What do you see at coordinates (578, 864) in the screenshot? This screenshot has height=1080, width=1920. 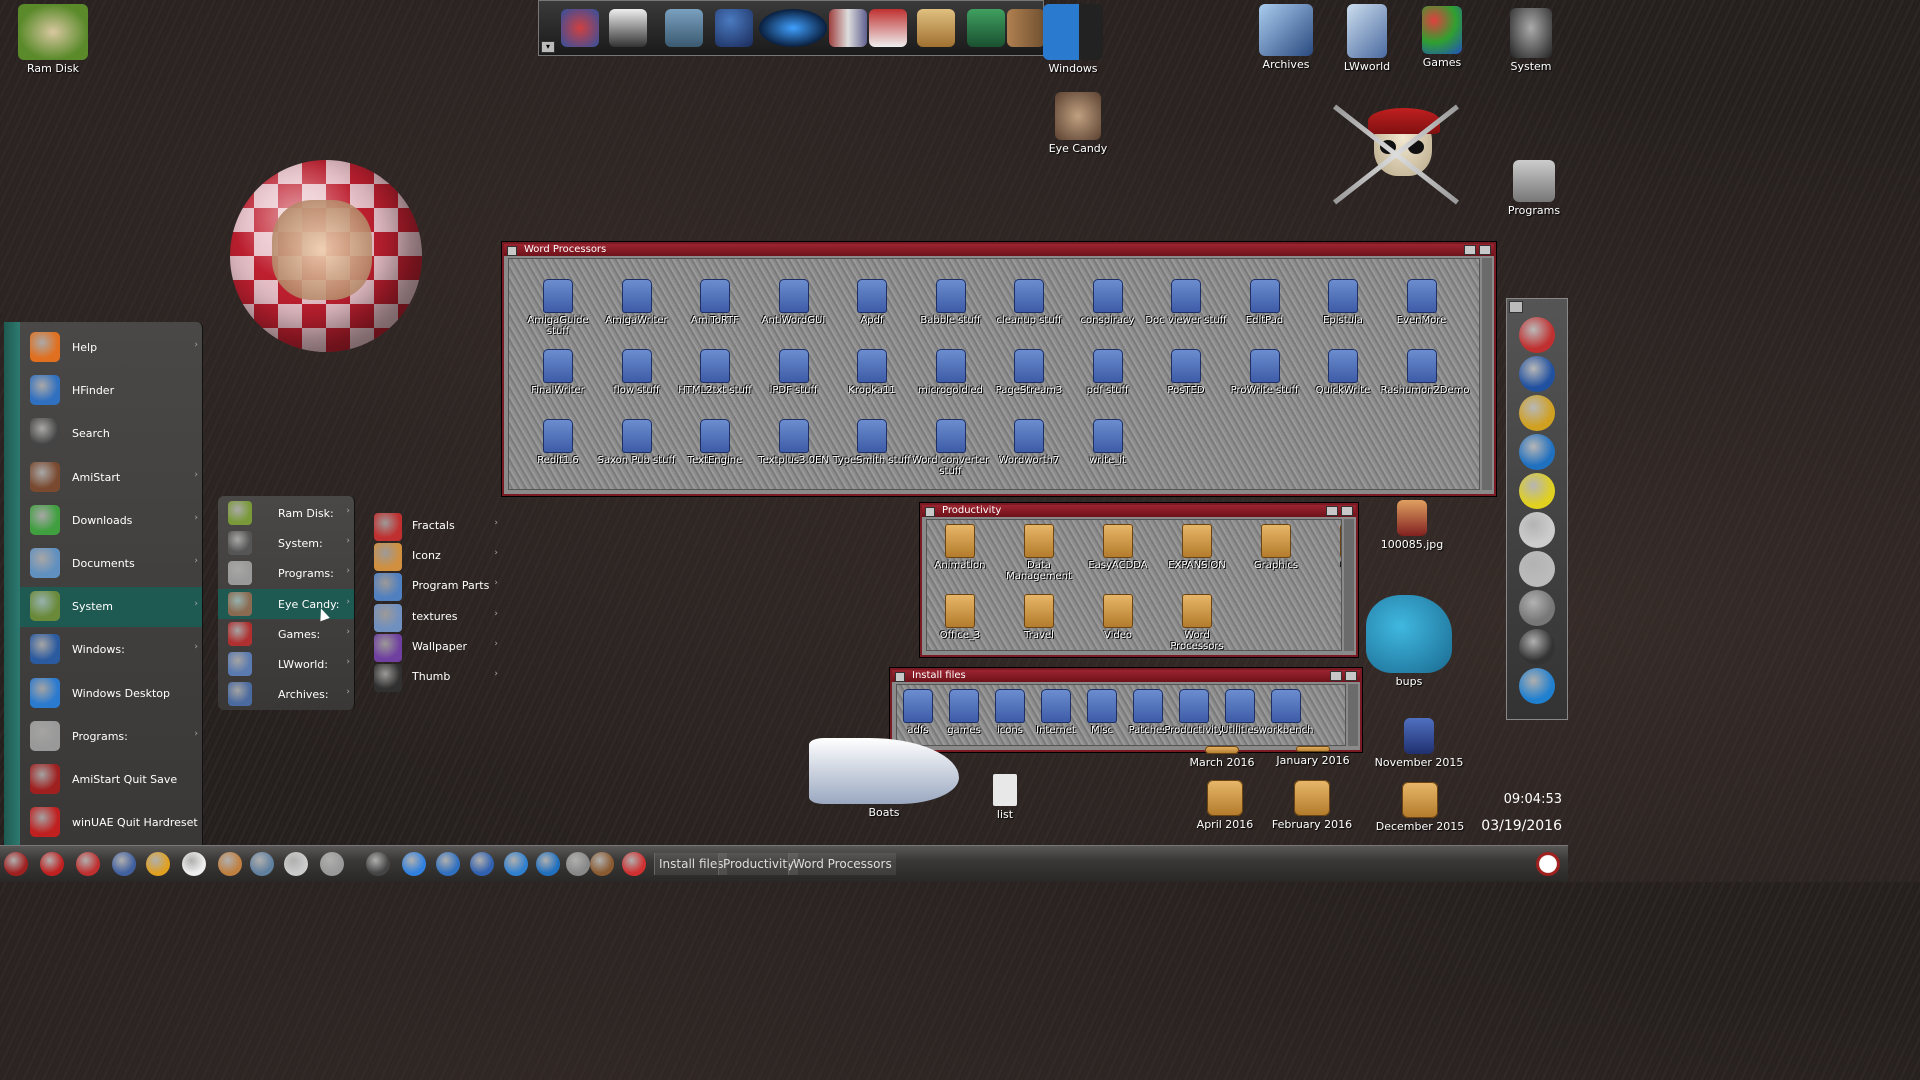 I see `chess-icon` at bounding box center [578, 864].